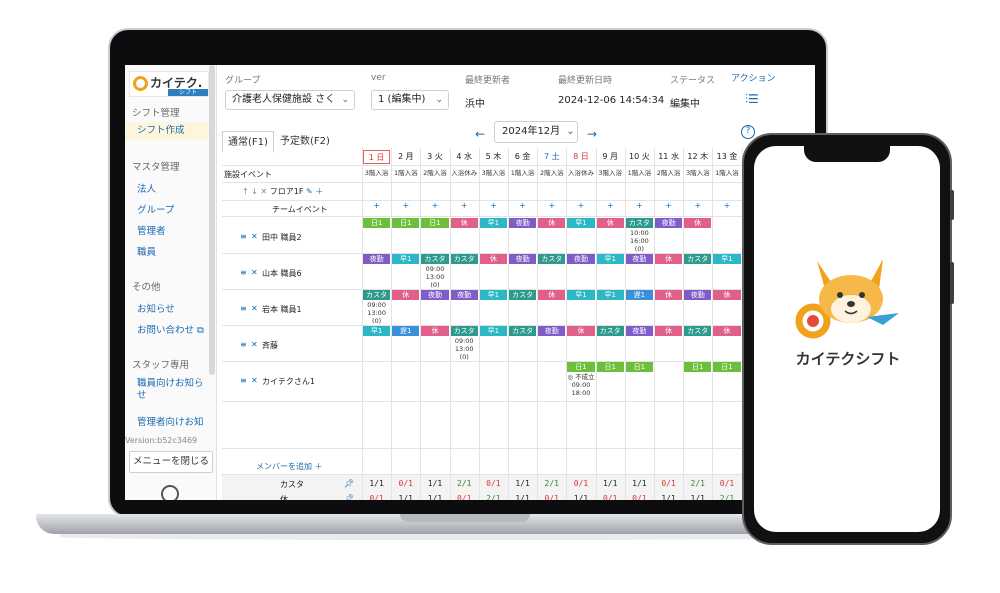 This screenshot has width=1000, height=593. I want to click on day-header: 8 日, so click(580, 157).